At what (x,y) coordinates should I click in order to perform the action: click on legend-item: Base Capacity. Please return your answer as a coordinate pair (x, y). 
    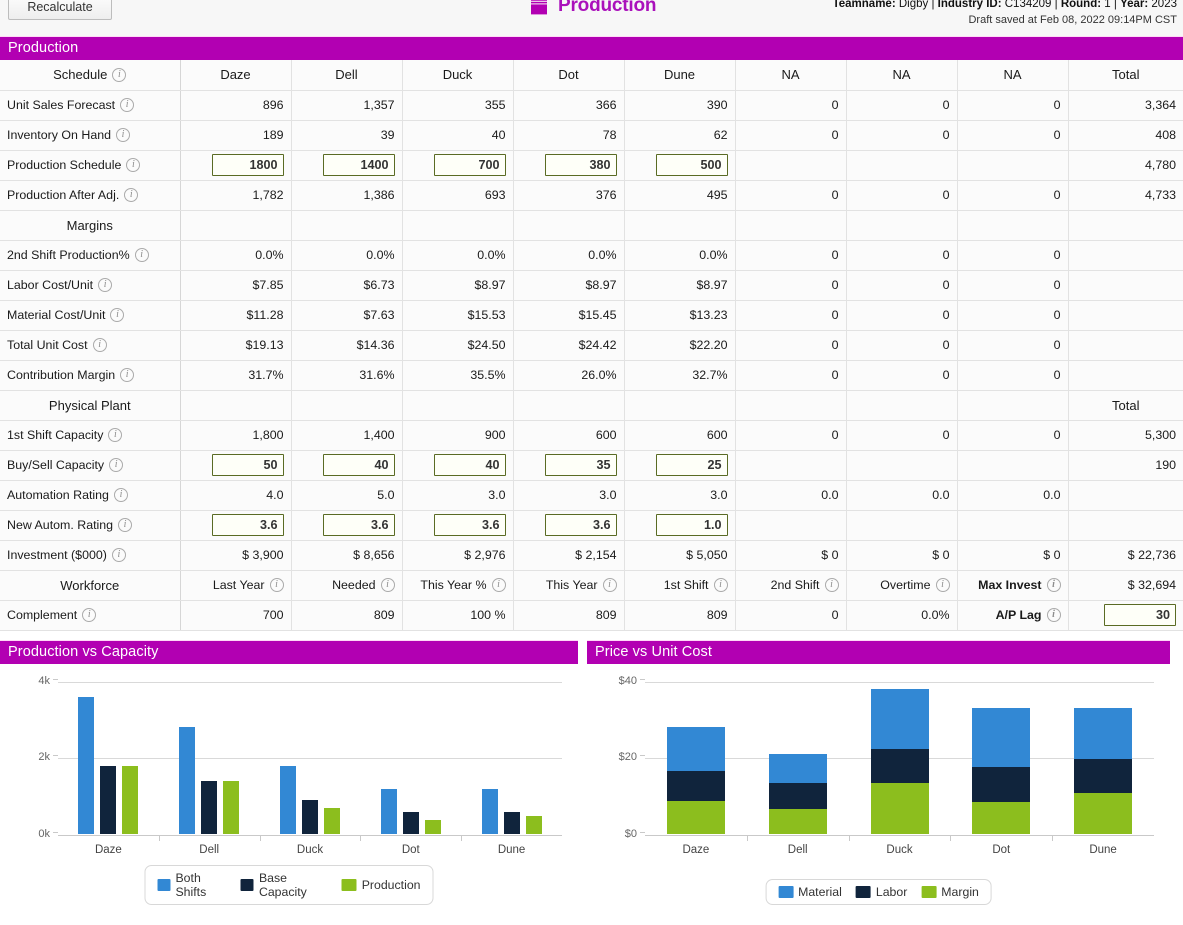
    Looking at the image, I should click on (284, 885).